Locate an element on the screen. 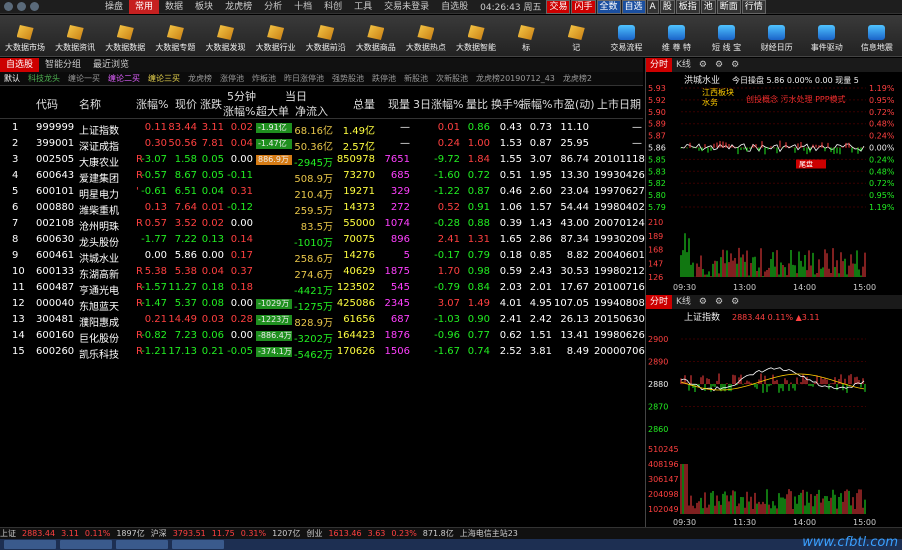 Image resolution: width=902 pixels, height=550 pixels. menu-item: 板块 is located at coordinates (204, 7).